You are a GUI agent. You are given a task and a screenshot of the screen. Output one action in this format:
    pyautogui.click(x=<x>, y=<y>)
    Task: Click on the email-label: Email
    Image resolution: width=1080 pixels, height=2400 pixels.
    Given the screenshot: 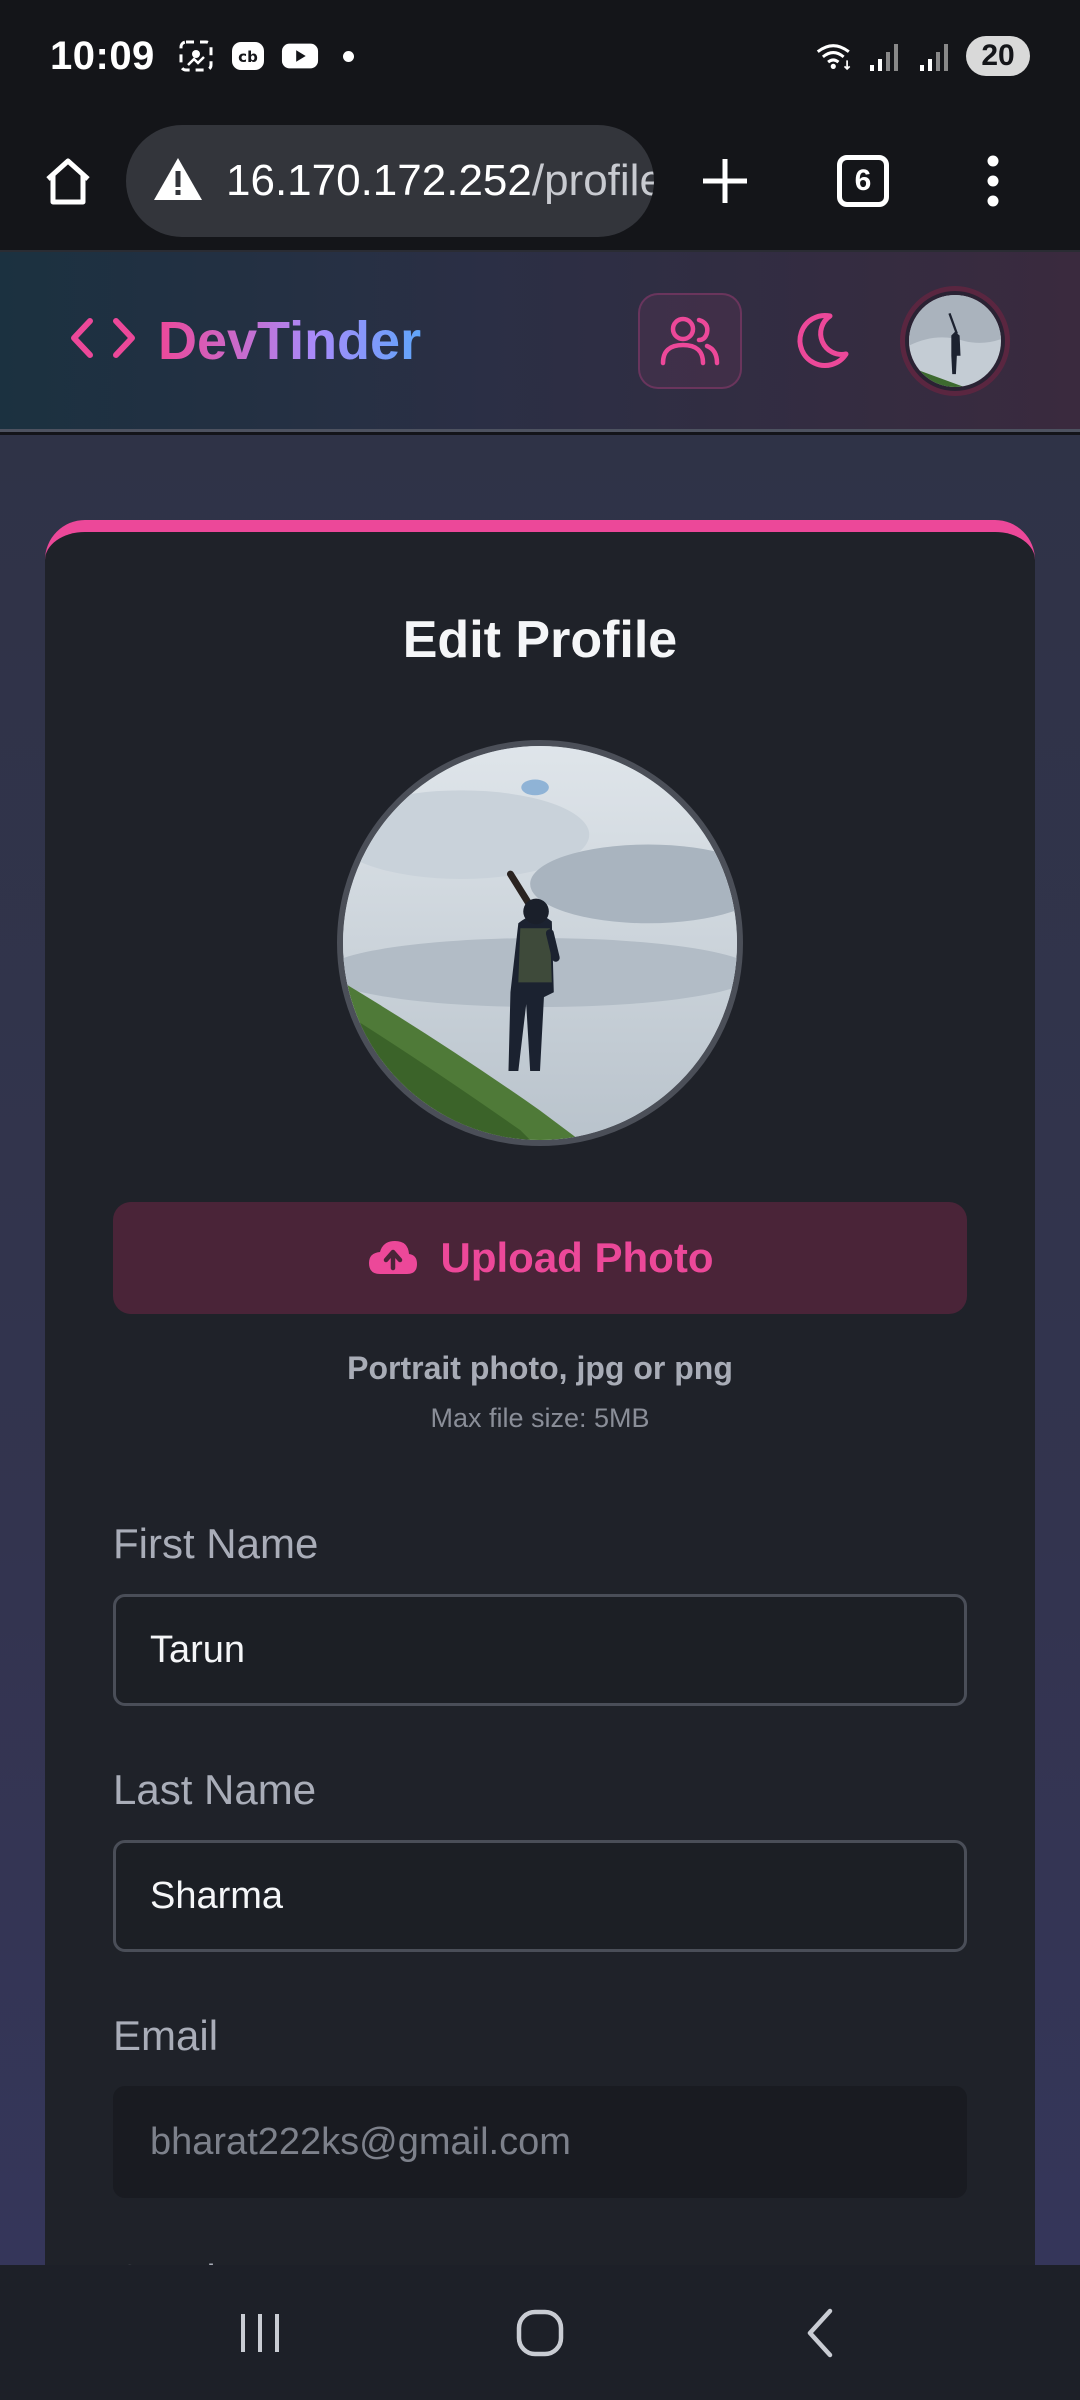 What is the action you would take?
    pyautogui.click(x=166, y=2035)
    